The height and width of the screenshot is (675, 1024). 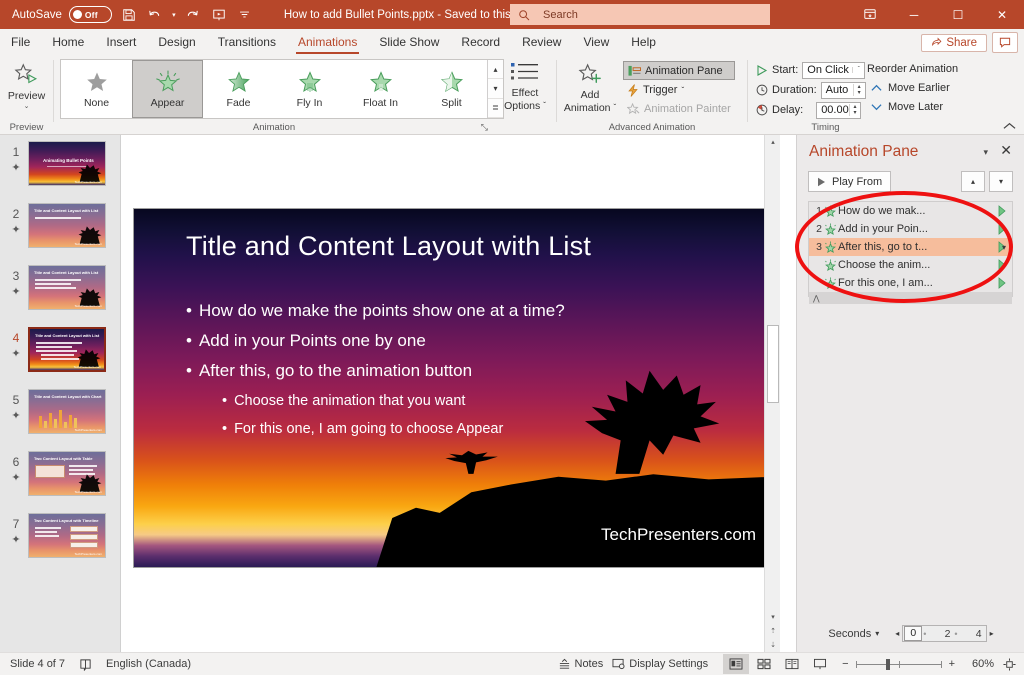 What do you see at coordinates (910, 247) in the screenshot?
I see `animation-list-item-selected: 3 After this, go to t... ▾` at bounding box center [910, 247].